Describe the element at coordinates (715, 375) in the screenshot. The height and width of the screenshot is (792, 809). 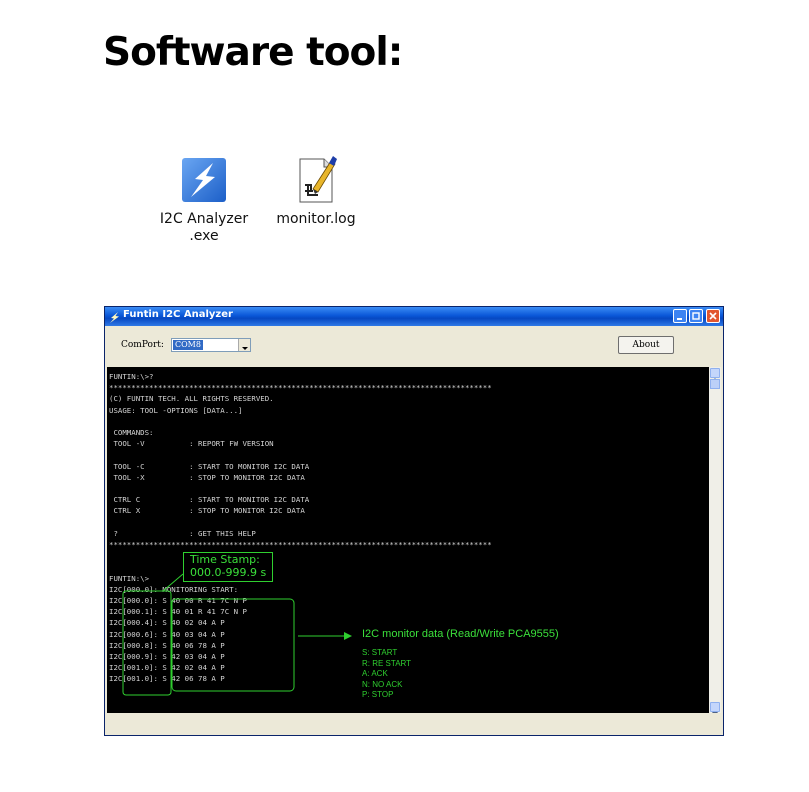
I see `scroll-up-button` at that location.